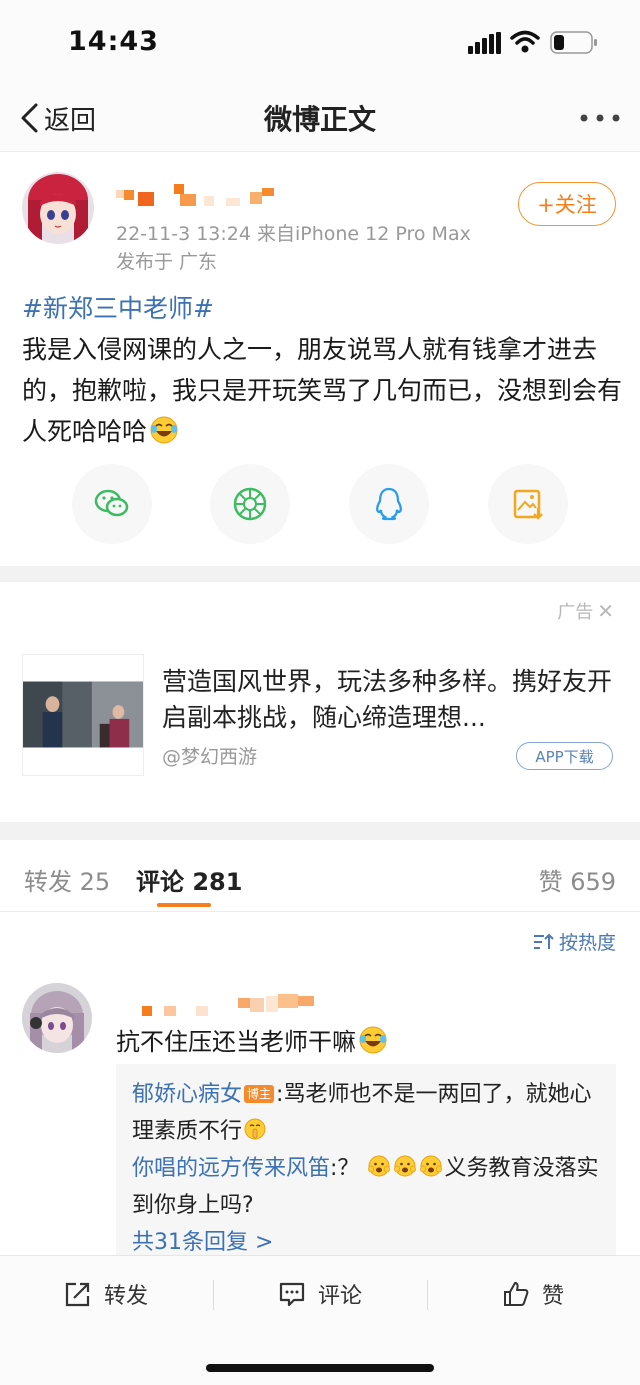 This screenshot has width=640, height=1385. I want to click on topic-link: #新郑三中老师#, so click(118, 308).